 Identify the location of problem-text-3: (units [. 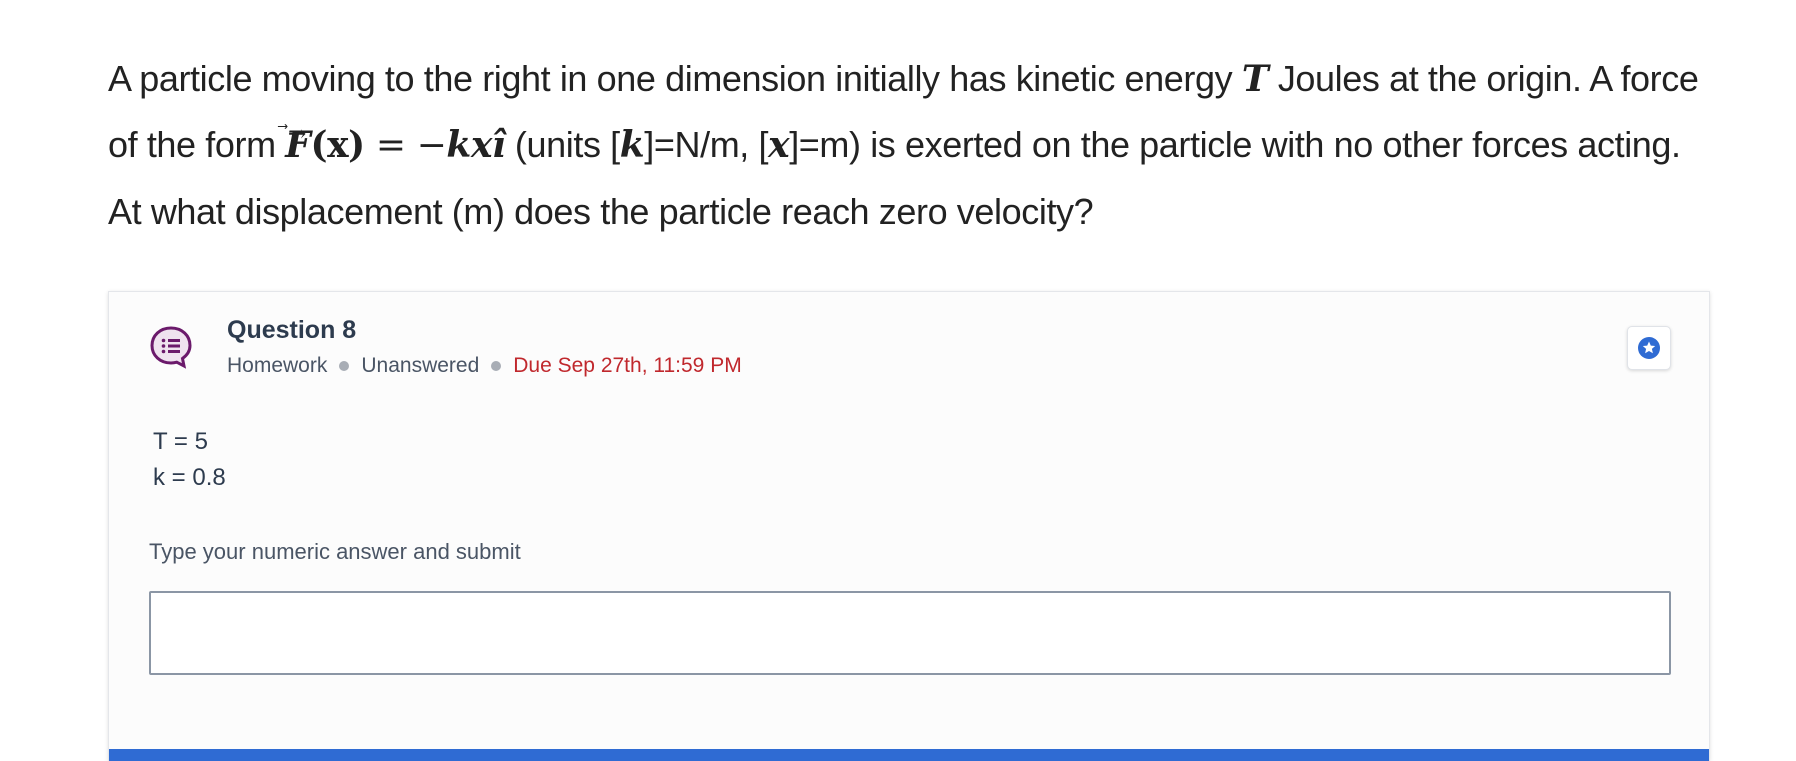
(562, 144).